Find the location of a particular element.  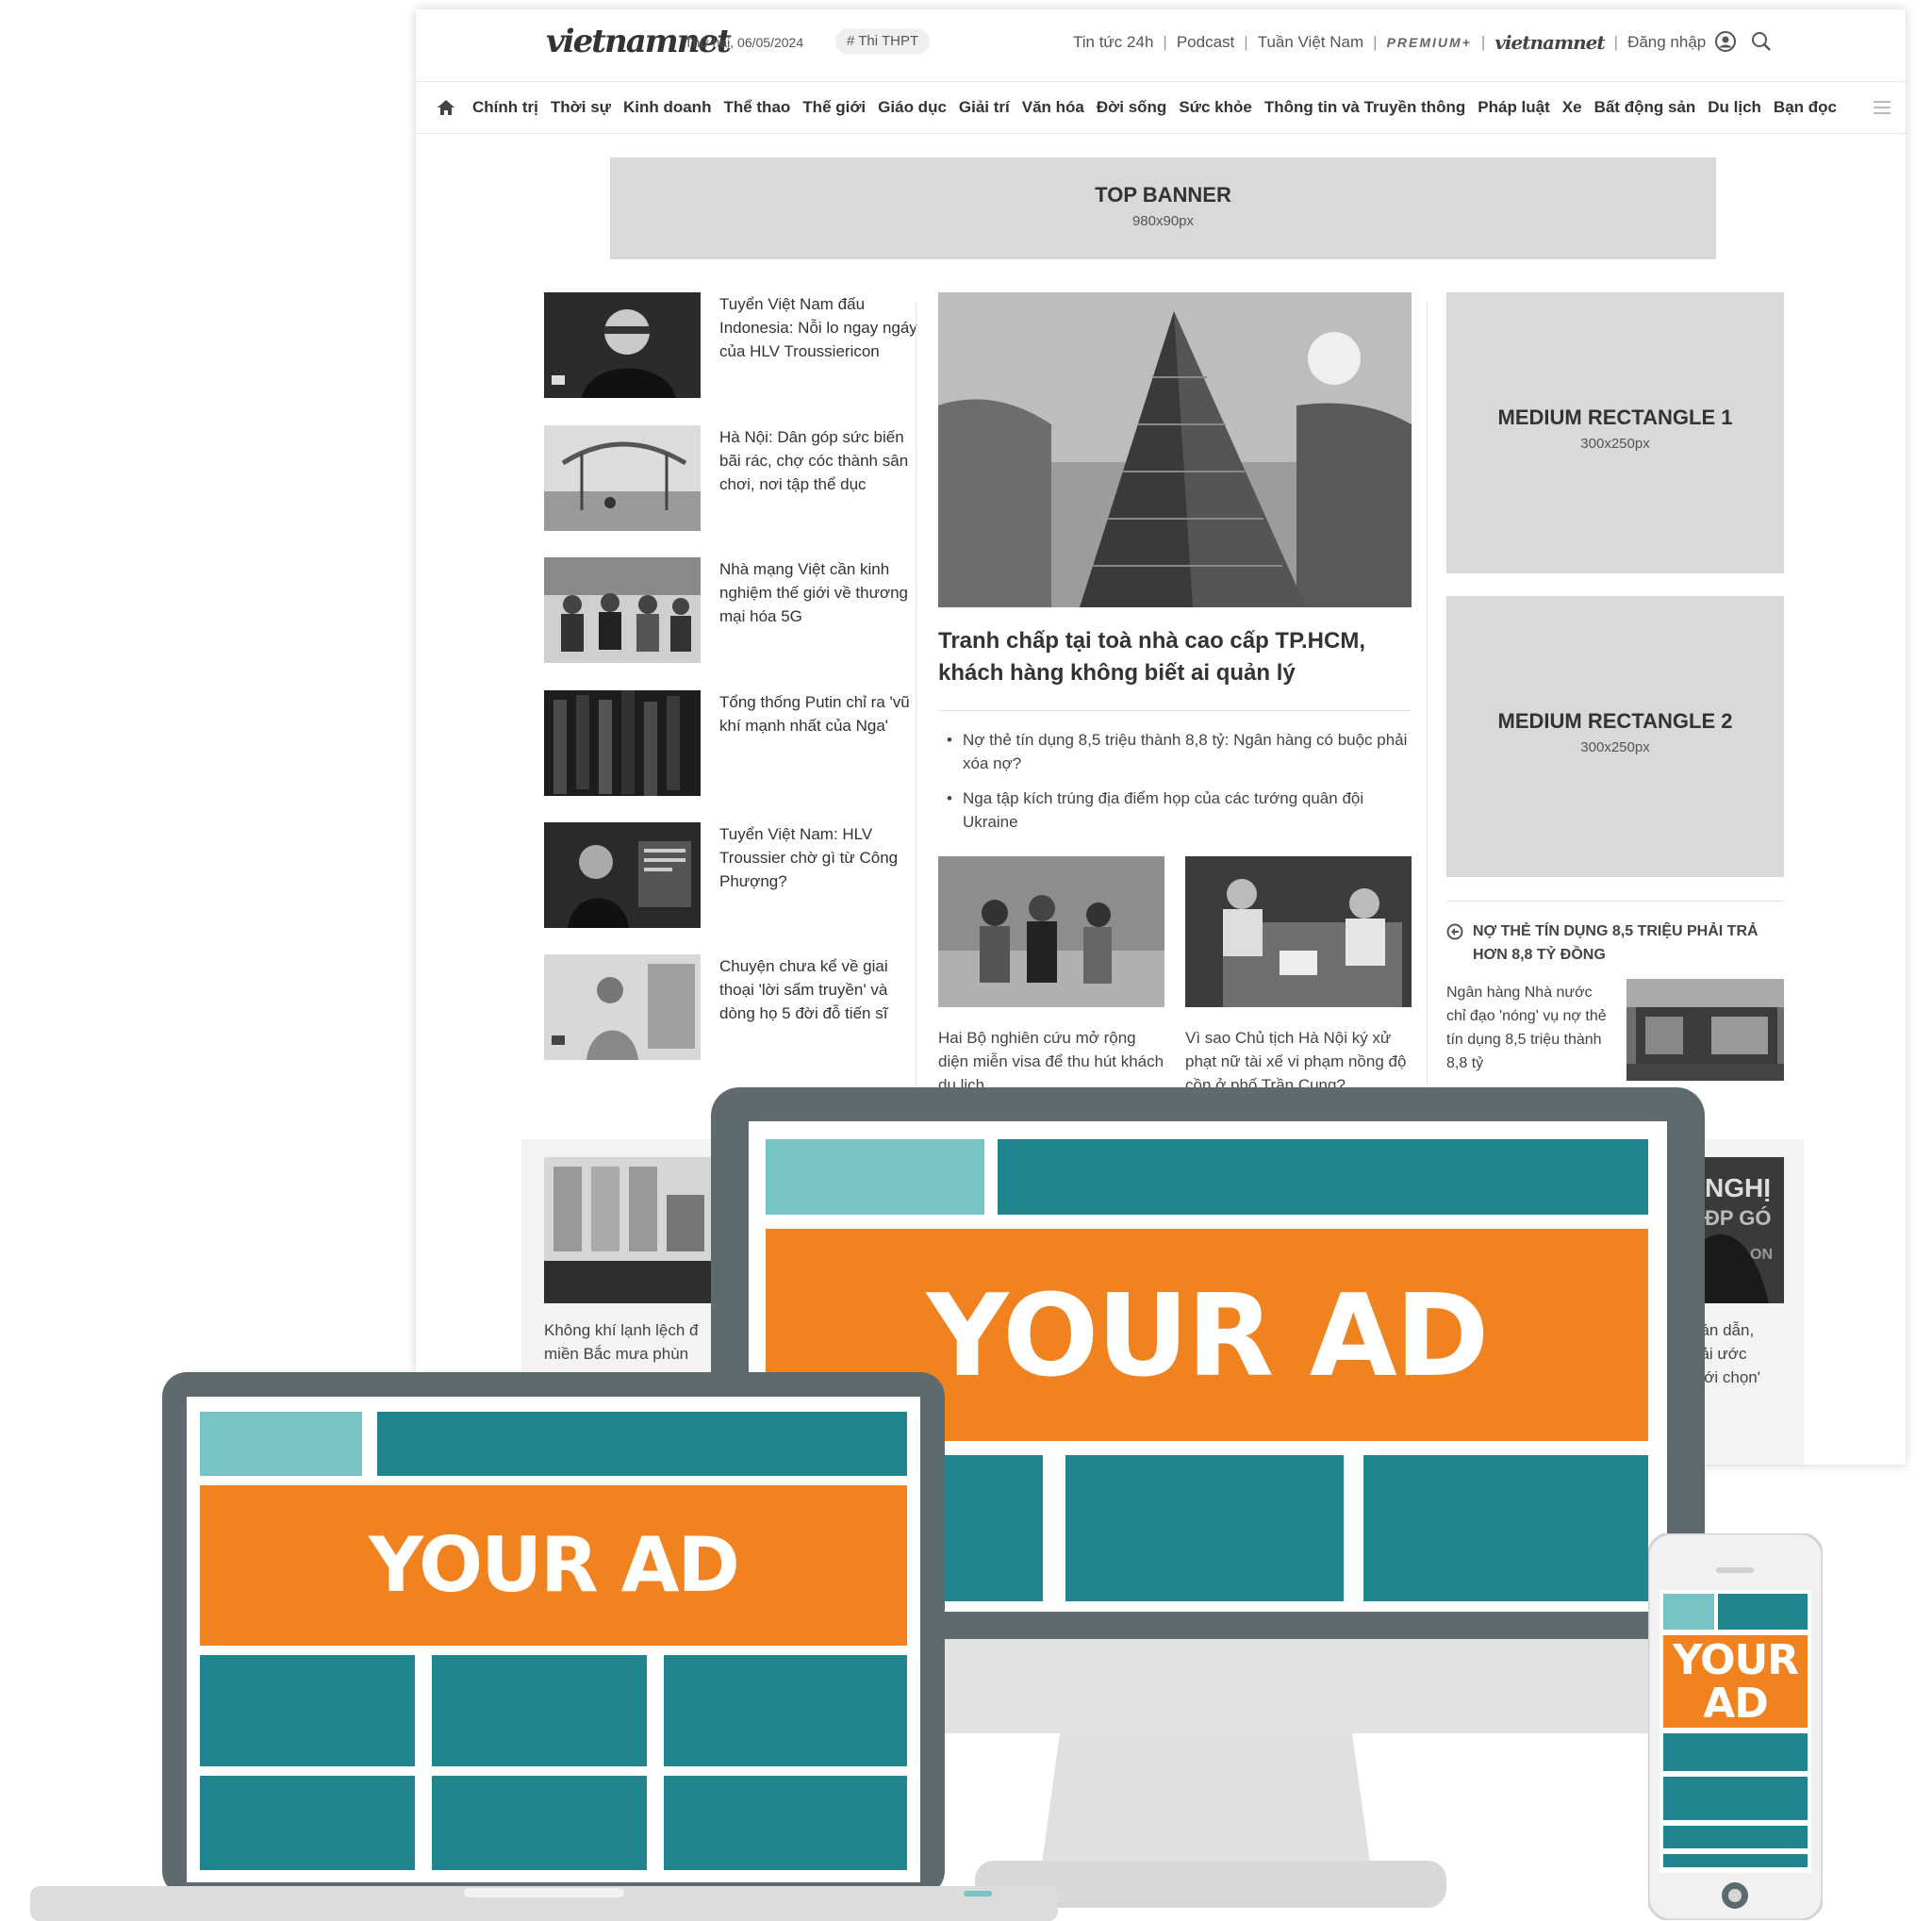

strip-title-line: Không khí lạnh lệch đ is located at coordinates (621, 1330).